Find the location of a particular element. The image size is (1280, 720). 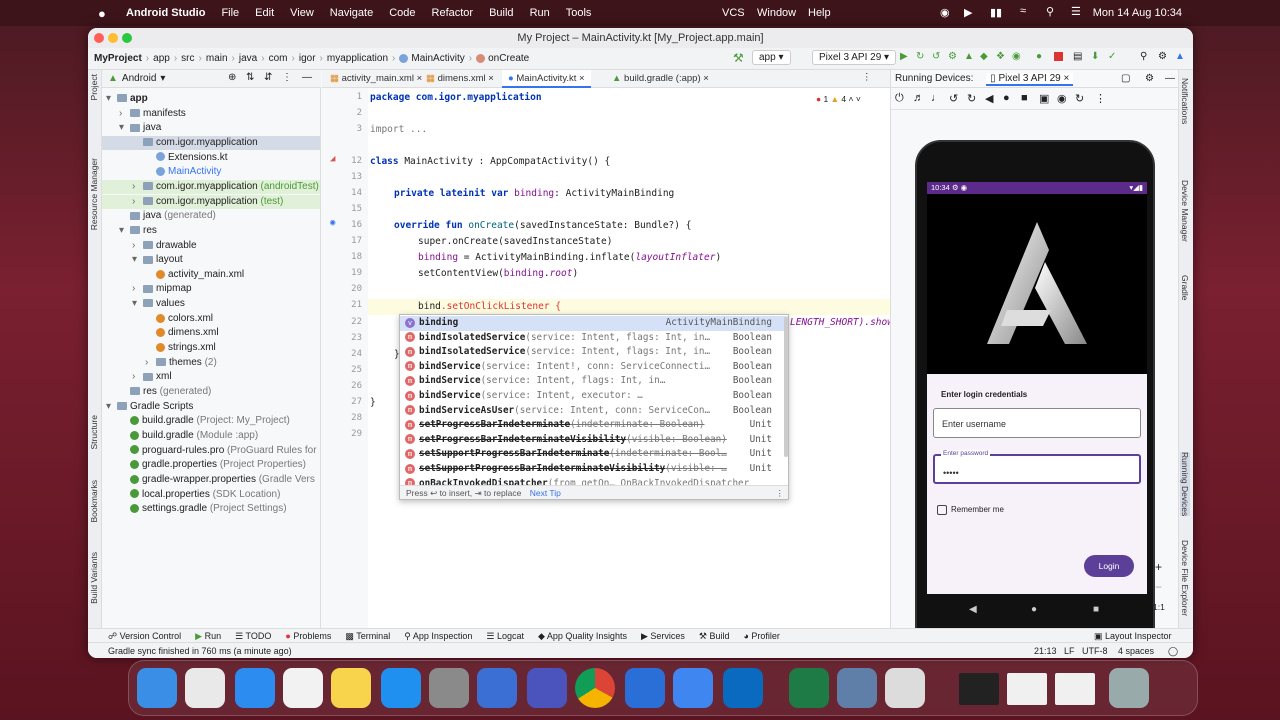

breadcrumb-mainactivity: MainActivity is located at coordinates (437, 58).